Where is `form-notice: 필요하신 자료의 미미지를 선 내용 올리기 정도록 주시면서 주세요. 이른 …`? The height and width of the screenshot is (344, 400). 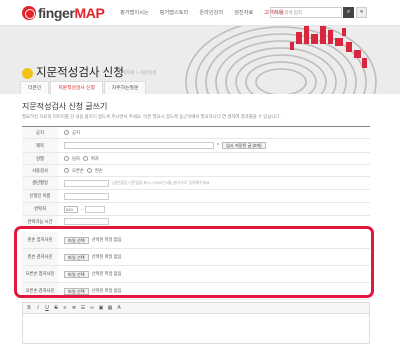 form-notice: 필요하신 자료의 미미지를 선 내용 올리기 정도록 주시면서 주세요. 이른 … is located at coordinates (151, 116).